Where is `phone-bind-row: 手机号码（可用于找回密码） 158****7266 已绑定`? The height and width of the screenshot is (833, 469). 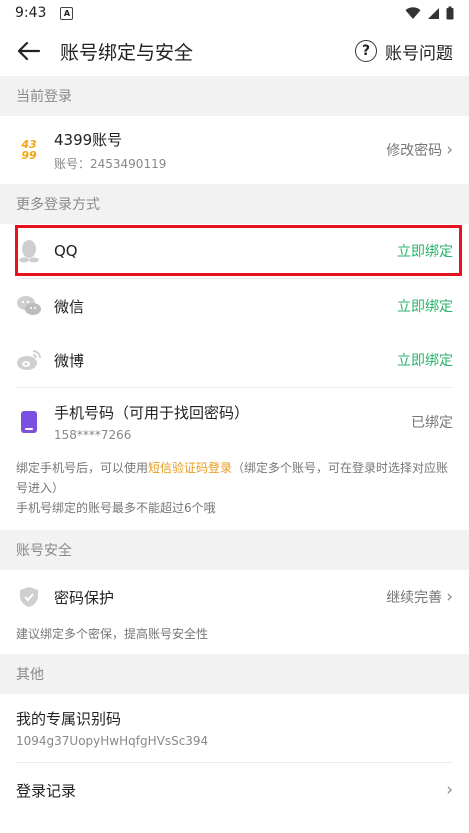 phone-bind-row: 手机号码（可用于找回密码） 158****7266 已绑定 is located at coordinates (234, 422).